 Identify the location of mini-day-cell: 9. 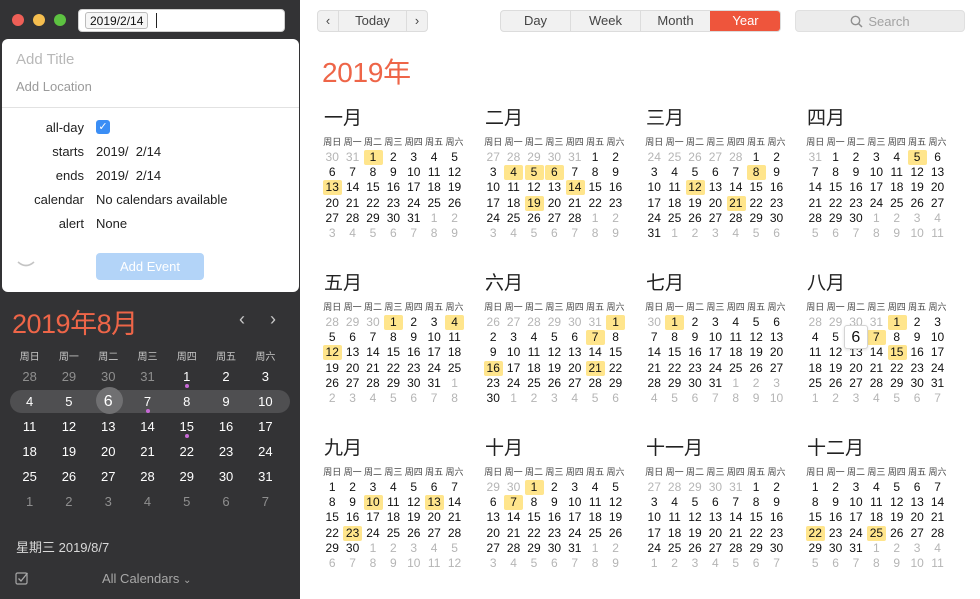
(225, 401).